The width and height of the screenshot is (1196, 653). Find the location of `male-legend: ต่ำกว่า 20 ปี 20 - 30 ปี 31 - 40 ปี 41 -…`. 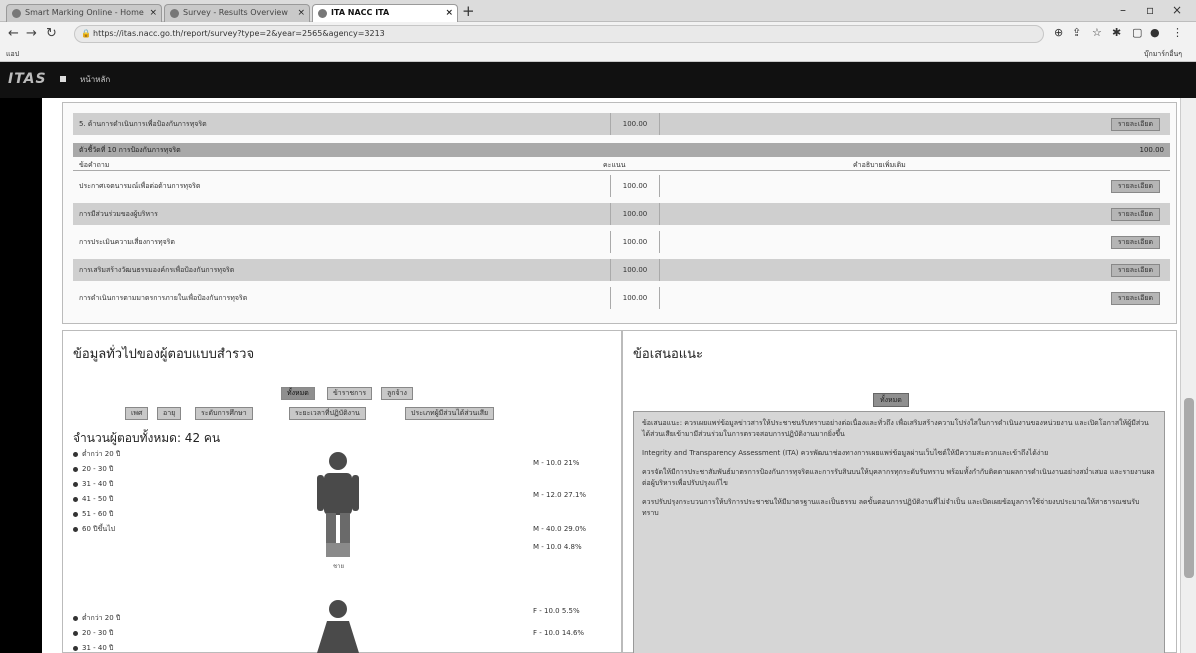

male-legend: ต่ำกว่า 20 ปี 20 - 30 ปี 31 - 40 ปี 41 -… is located at coordinates (96, 492).